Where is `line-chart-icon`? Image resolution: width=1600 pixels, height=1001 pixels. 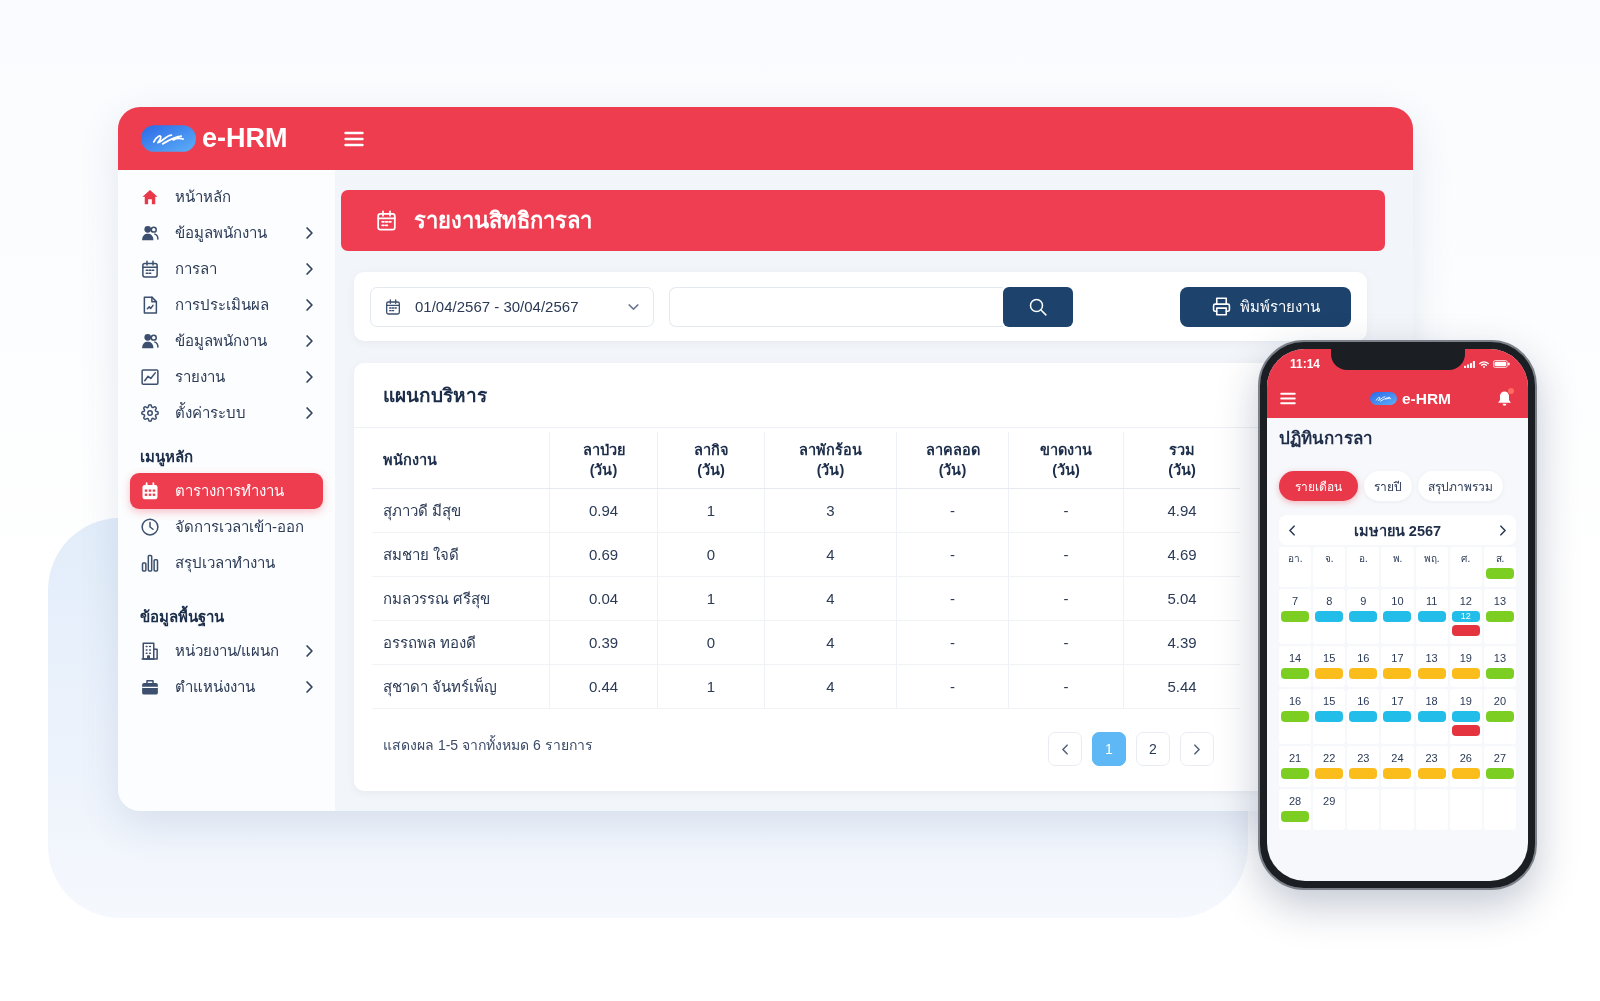
line-chart-icon is located at coordinates (150, 377).